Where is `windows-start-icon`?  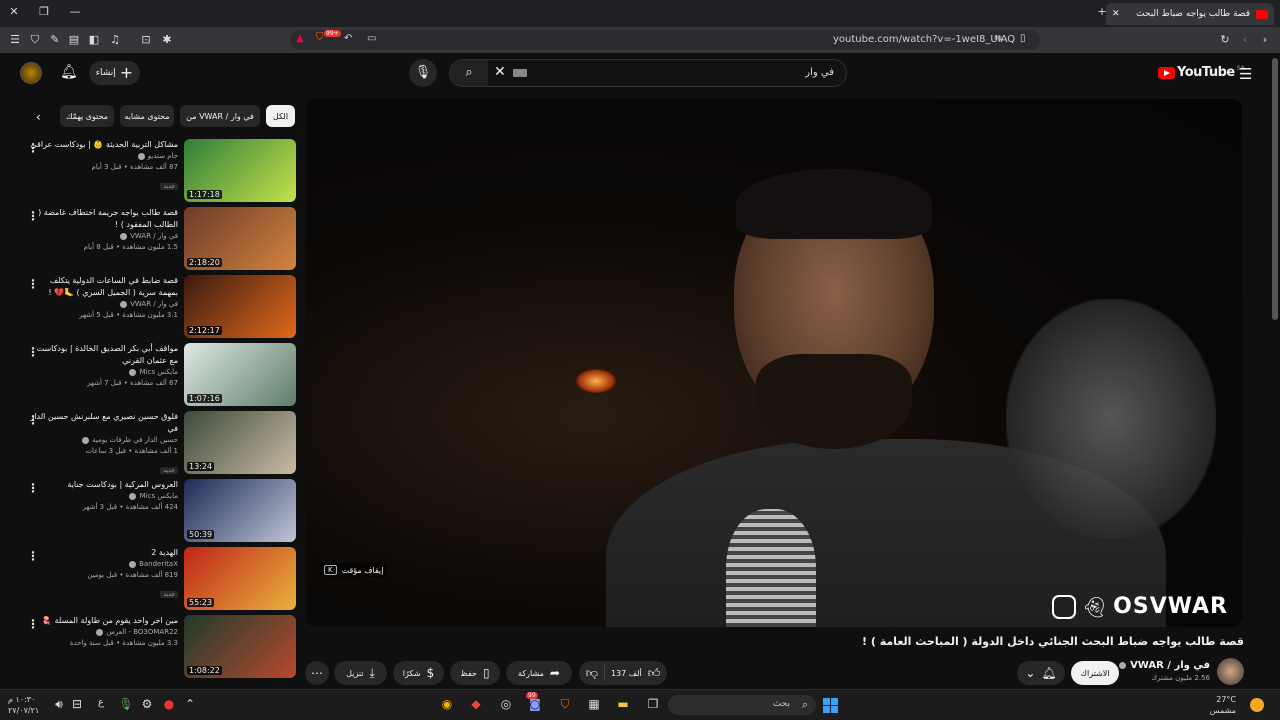 windows-start-icon is located at coordinates (830, 705).